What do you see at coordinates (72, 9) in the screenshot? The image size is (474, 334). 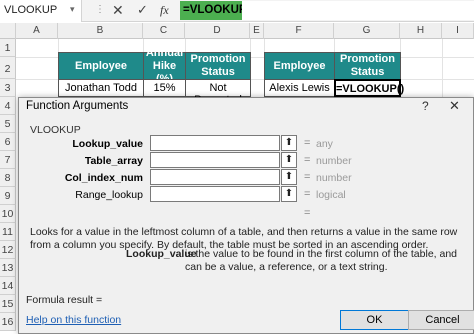 I see `chevron-down-icon: ▾` at bounding box center [72, 9].